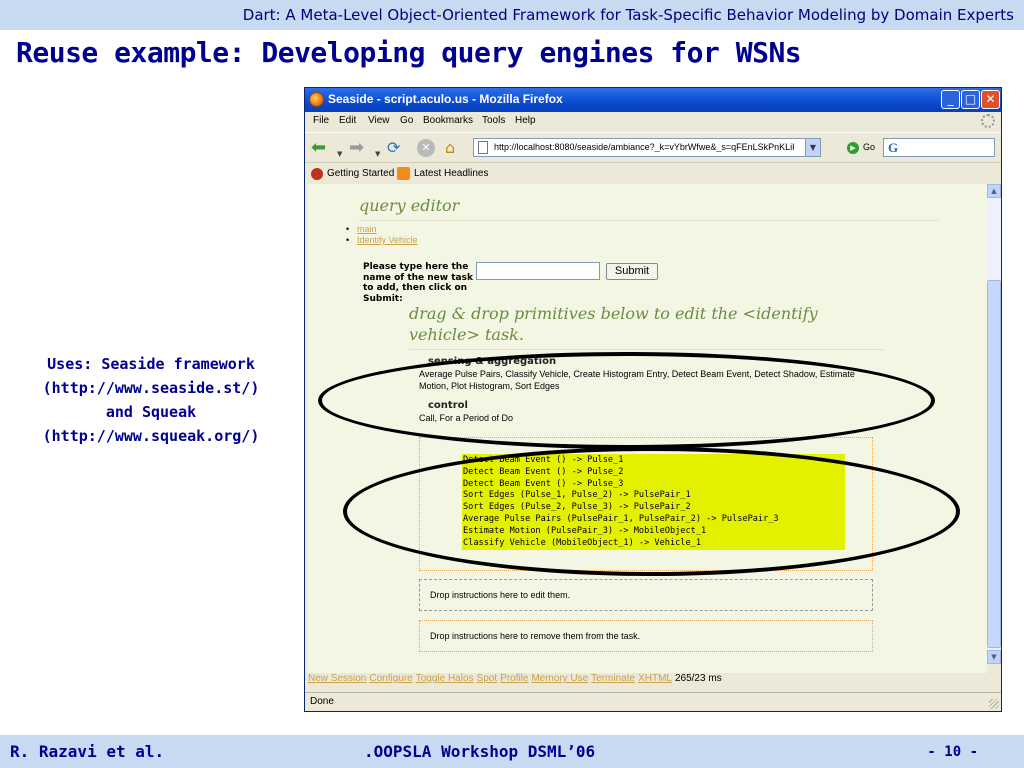  I want to click on bookmarks-toolbar: Getting Started Latest Headlines, so click(653, 173).